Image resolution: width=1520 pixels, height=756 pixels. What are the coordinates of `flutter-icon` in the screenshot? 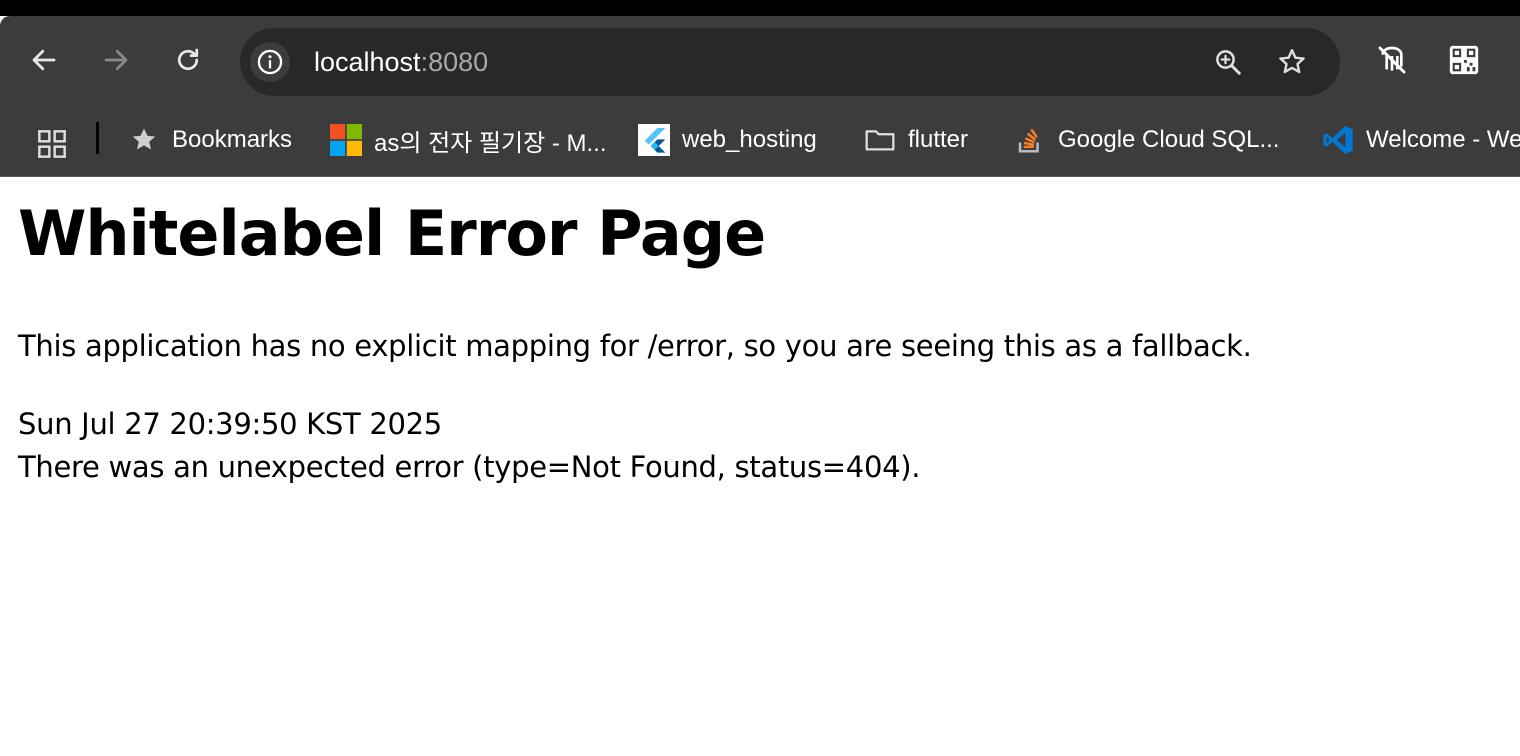 It's located at (654, 140).